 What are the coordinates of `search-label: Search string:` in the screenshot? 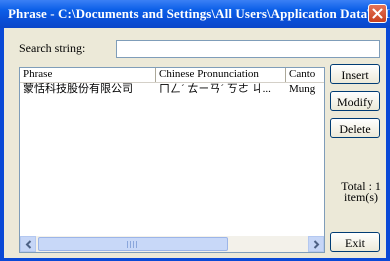 It's located at (52, 48).